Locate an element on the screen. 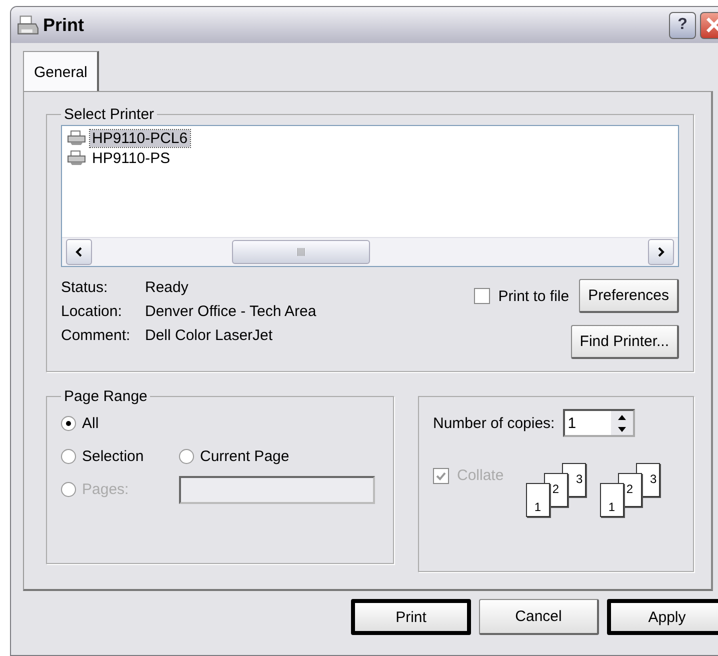  grip-icon is located at coordinates (301, 252).